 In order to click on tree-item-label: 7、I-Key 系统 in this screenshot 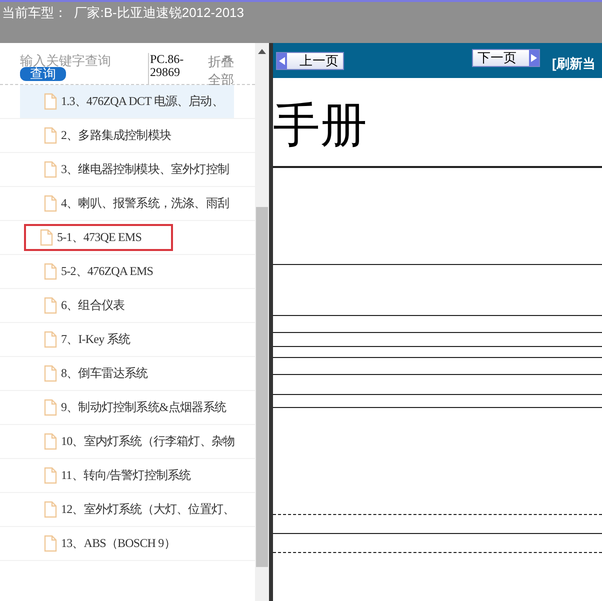, I will do `click(95, 339)`.